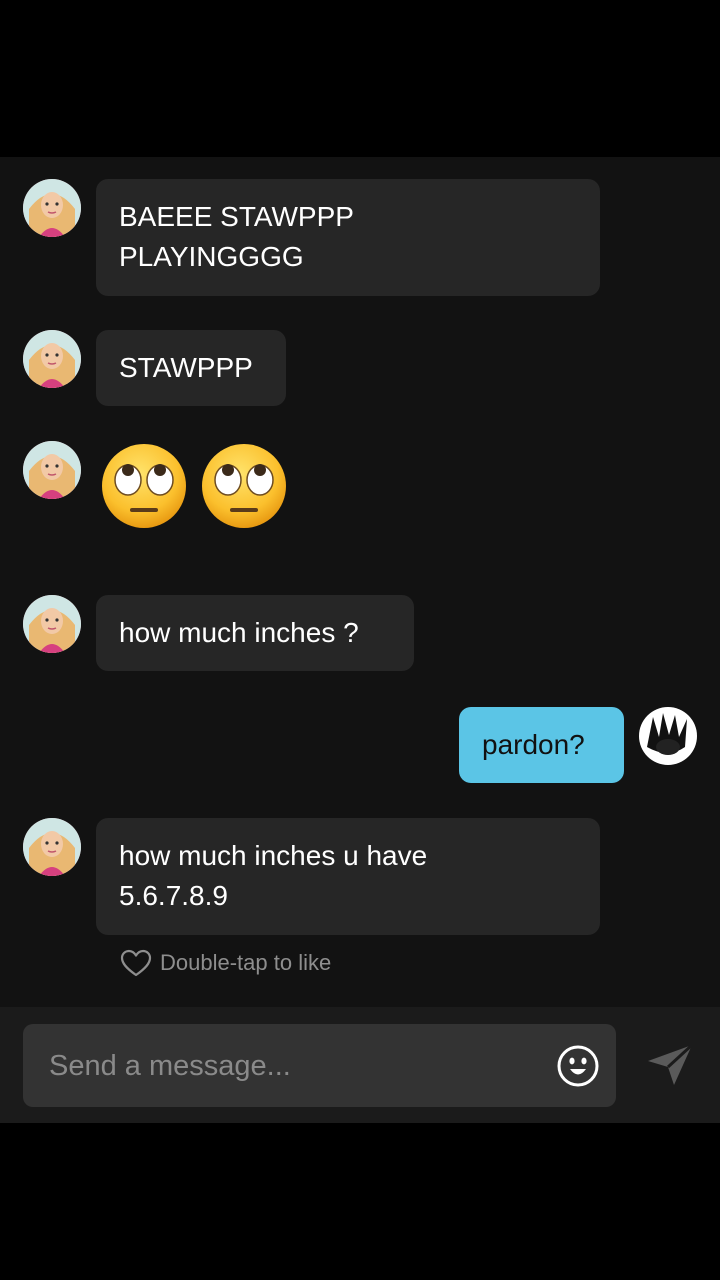 The height and width of the screenshot is (1280, 720). What do you see at coordinates (670, 1065) in the screenshot?
I see `send-icon` at bounding box center [670, 1065].